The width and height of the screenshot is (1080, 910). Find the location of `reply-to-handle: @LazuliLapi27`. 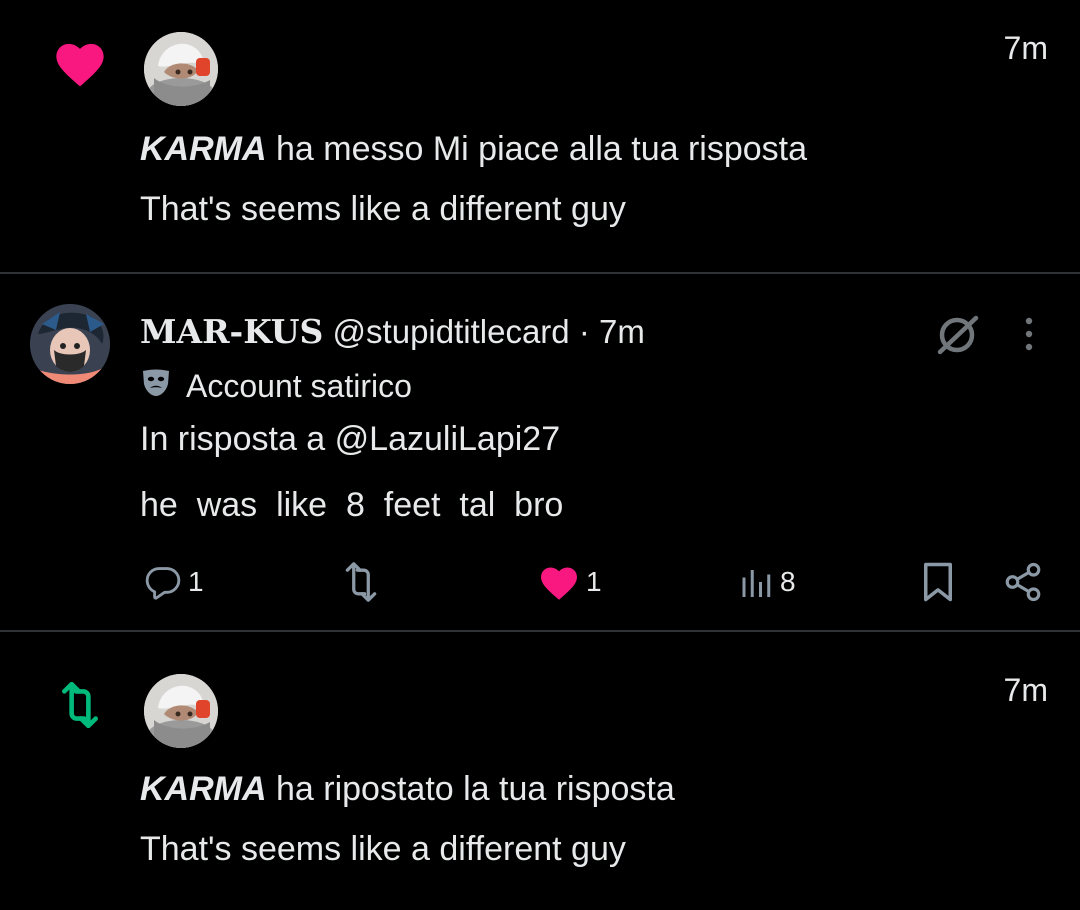

reply-to-handle: @LazuliLapi27 is located at coordinates (447, 439).